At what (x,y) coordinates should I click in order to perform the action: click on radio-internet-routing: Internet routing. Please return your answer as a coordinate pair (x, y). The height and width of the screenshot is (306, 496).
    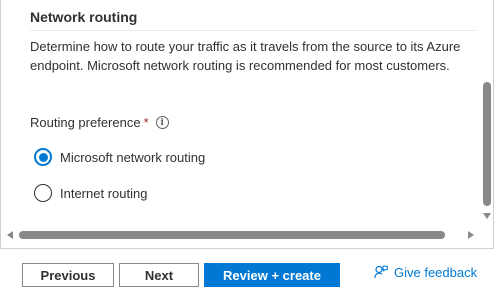
    Looking at the image, I should click on (90, 193).